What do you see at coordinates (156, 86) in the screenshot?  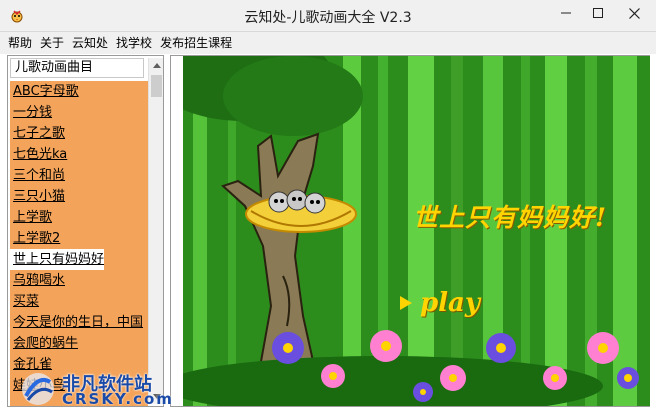 I see `scrollbar-thumb` at bounding box center [156, 86].